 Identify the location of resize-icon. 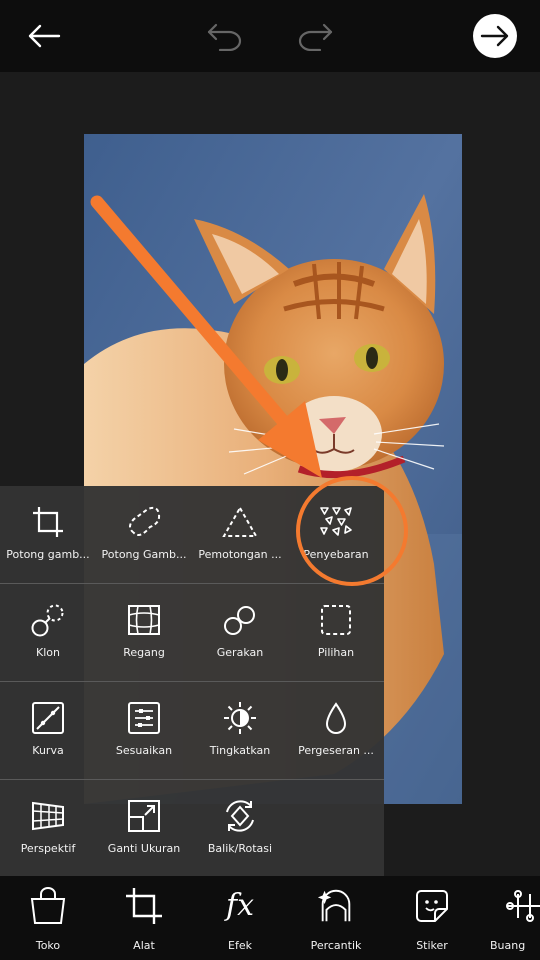
(144, 816).